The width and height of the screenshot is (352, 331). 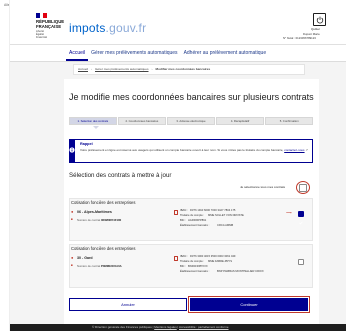 What do you see at coordinates (142, 121) in the screenshot?
I see `step-2: 2. Coordonnées bancaires` at bounding box center [142, 121].